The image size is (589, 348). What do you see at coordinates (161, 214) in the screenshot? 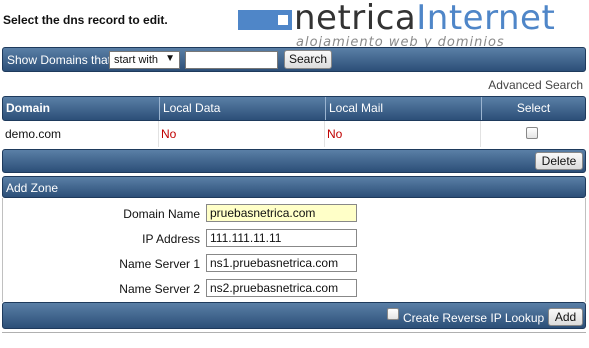
I see `domain-name-label: Domain Name` at bounding box center [161, 214].